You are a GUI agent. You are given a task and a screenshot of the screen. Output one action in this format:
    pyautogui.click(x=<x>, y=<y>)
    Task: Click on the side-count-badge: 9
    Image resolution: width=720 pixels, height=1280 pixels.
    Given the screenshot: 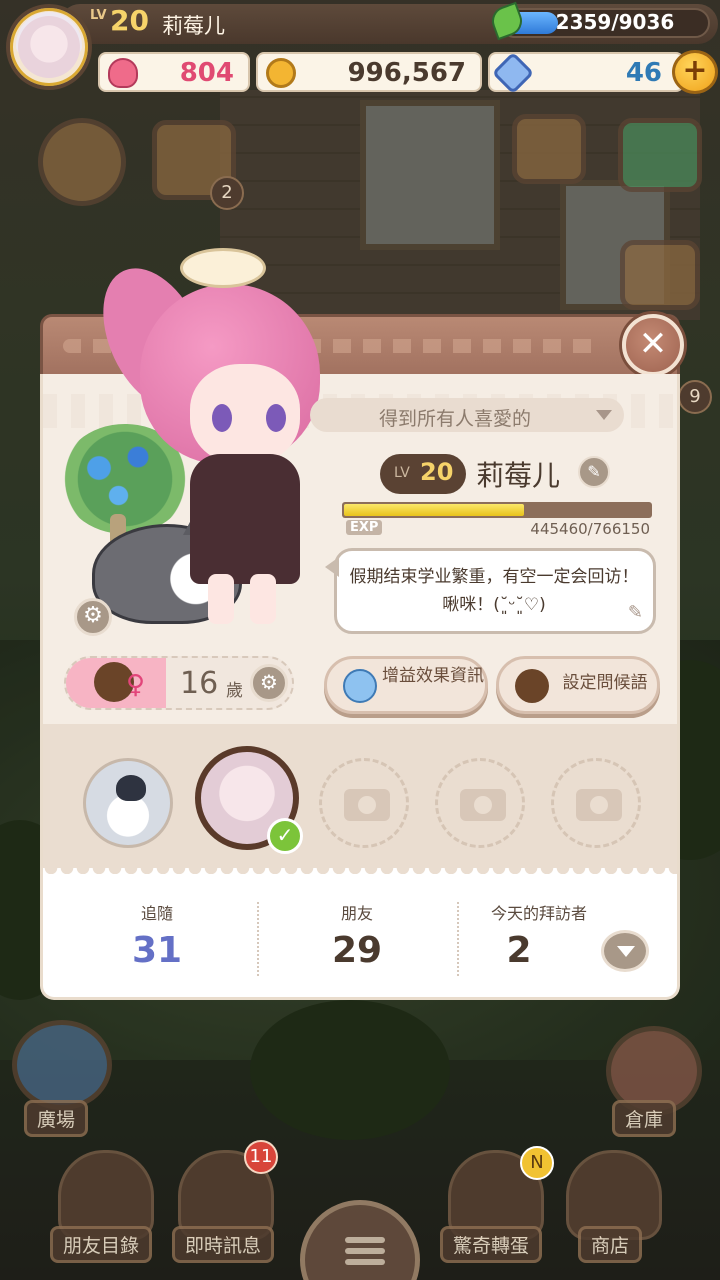 What is the action you would take?
    pyautogui.click(x=695, y=397)
    